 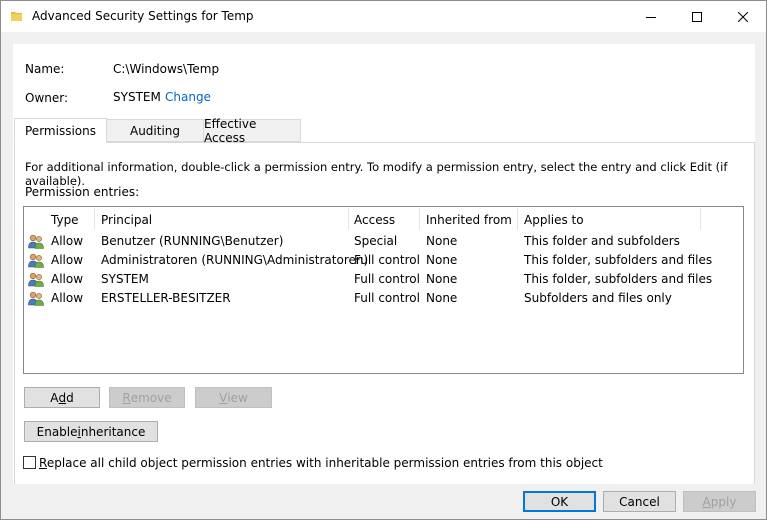 What do you see at coordinates (383, 16) in the screenshot?
I see `title-bar: Advanced Security Settings for Temp` at bounding box center [383, 16].